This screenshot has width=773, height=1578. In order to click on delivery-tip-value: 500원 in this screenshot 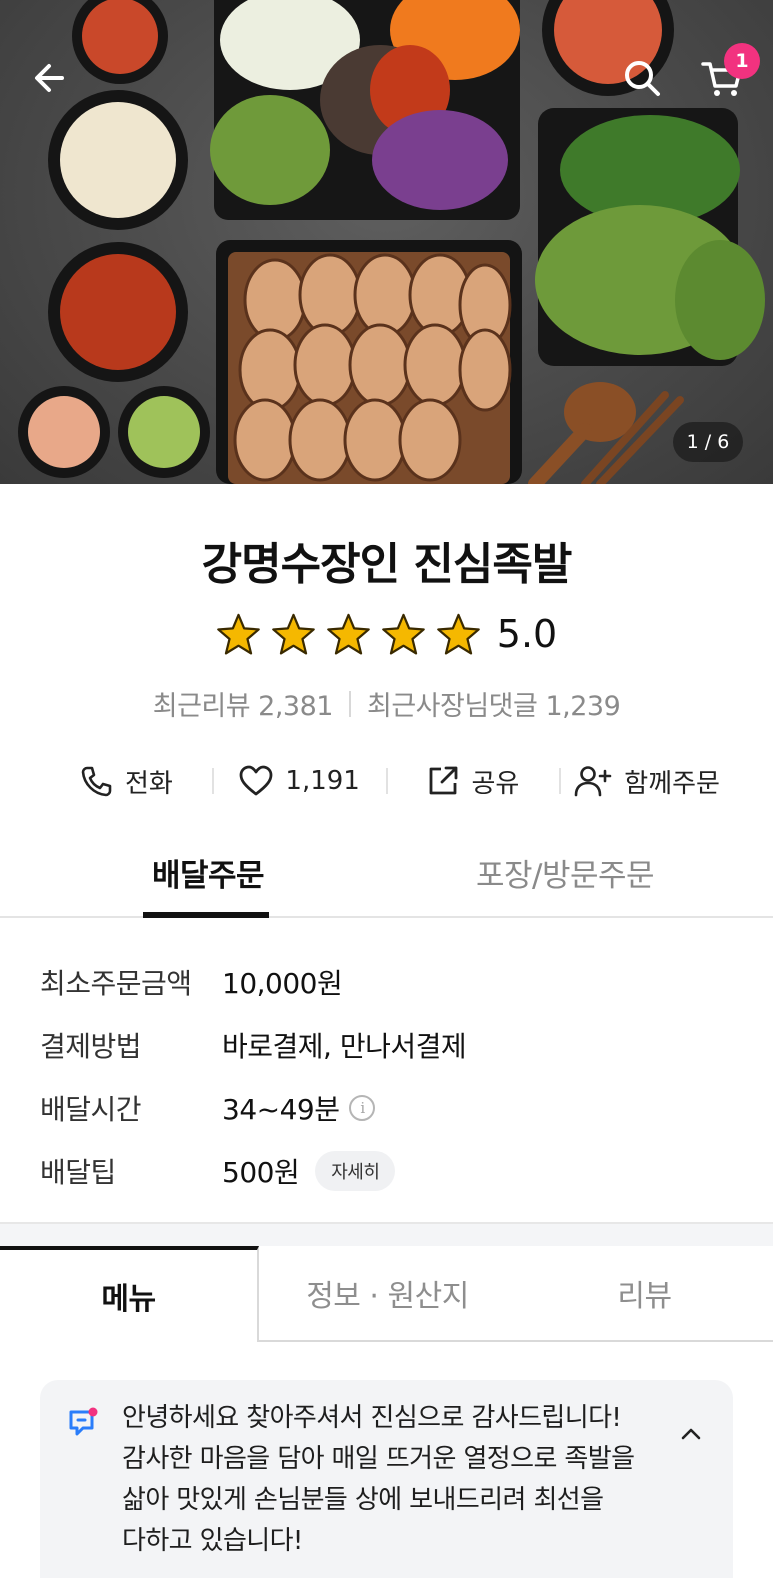, I will do `click(261, 1172)`.